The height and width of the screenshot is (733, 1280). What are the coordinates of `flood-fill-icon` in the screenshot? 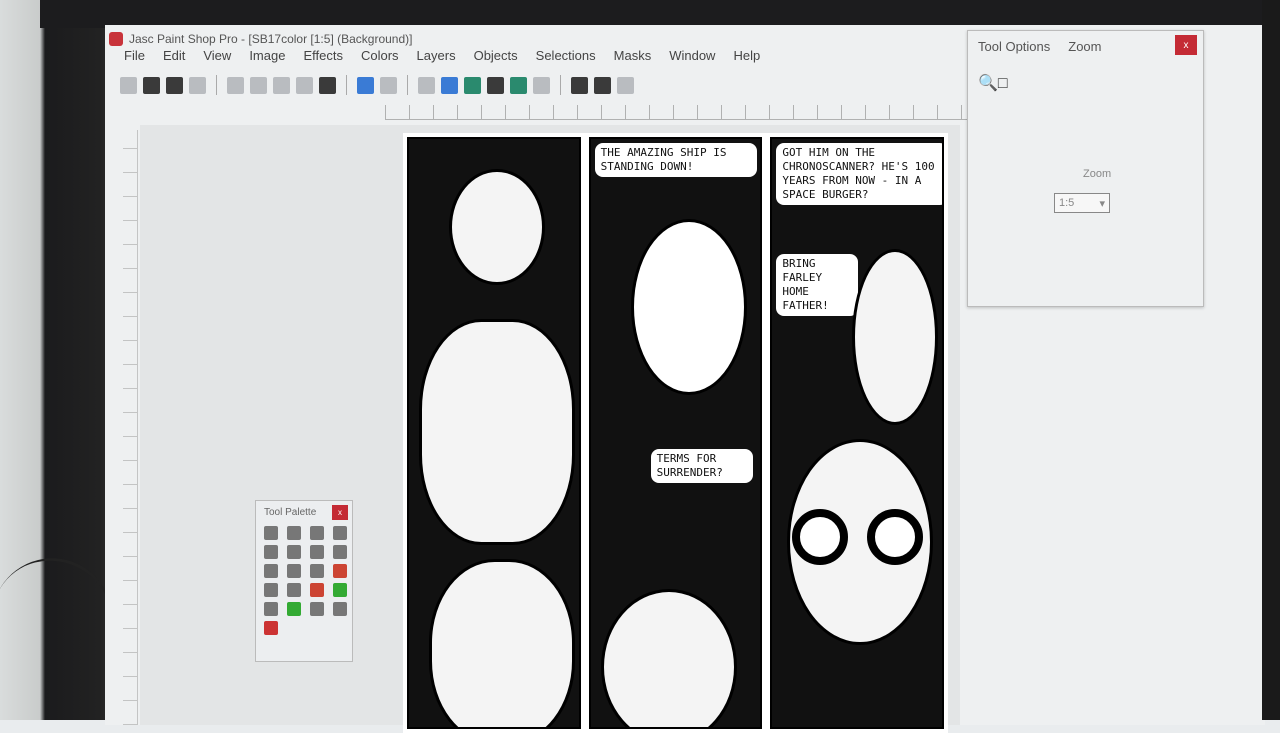 It's located at (294, 609).